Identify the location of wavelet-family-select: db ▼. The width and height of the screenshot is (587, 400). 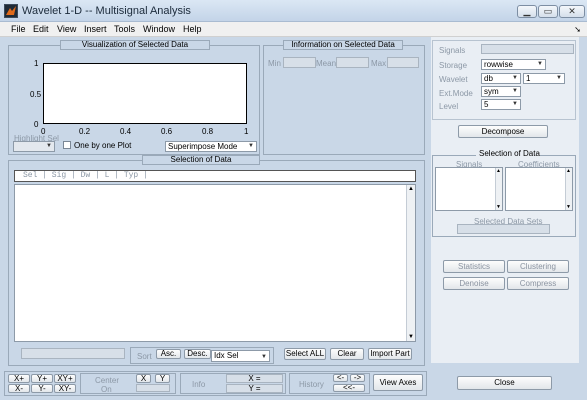
(501, 78).